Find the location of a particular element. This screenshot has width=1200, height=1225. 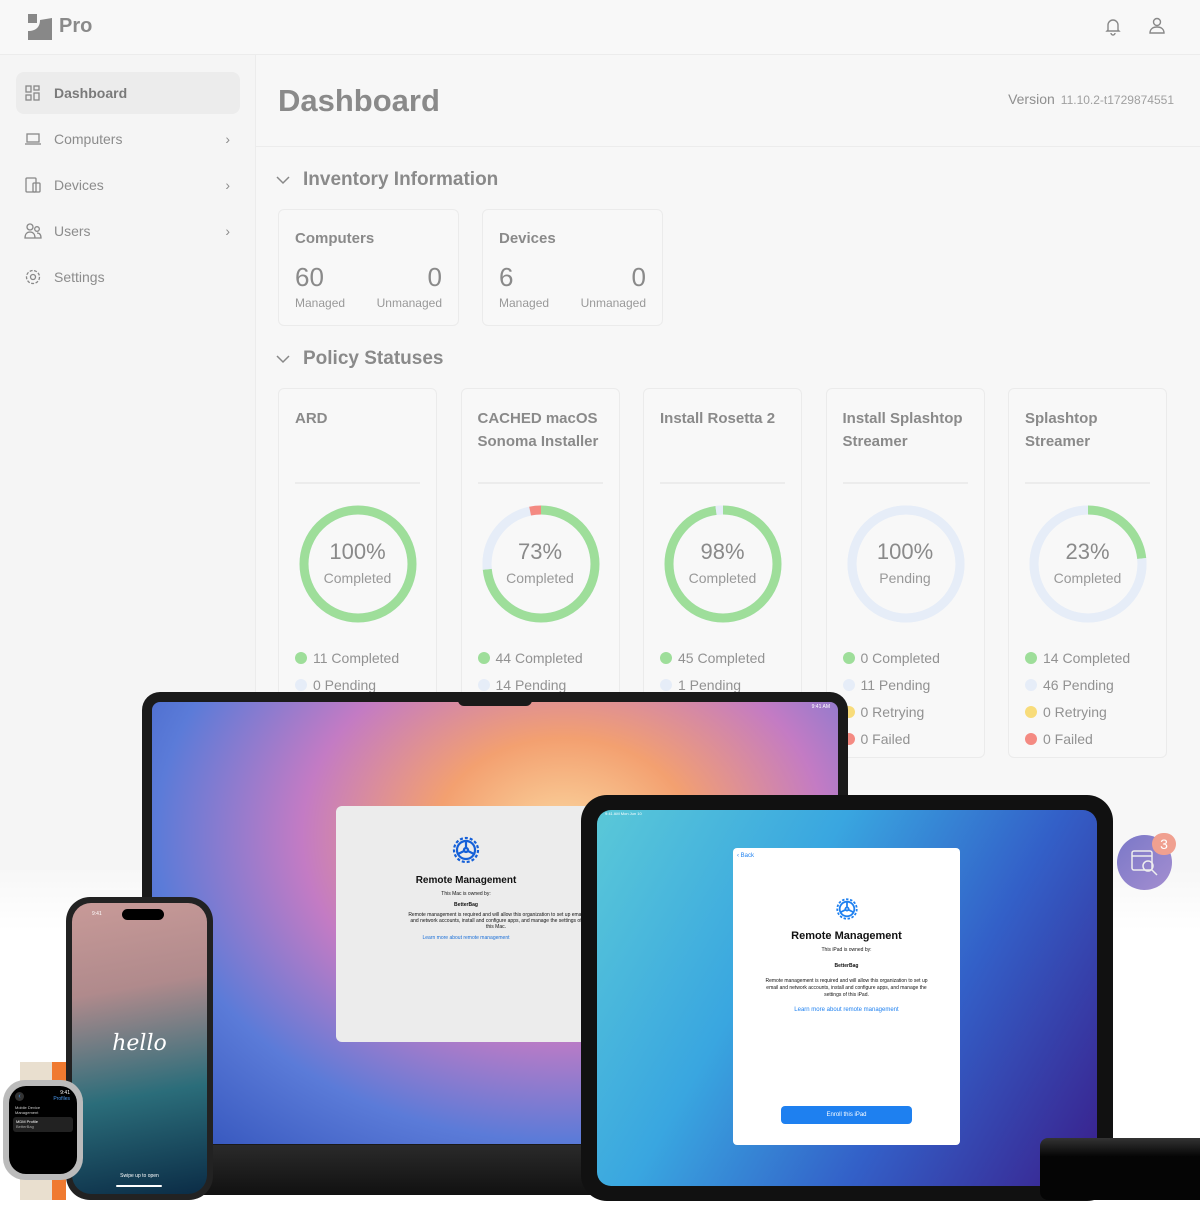

section-title: Inventory Information is located at coordinates (401, 179).